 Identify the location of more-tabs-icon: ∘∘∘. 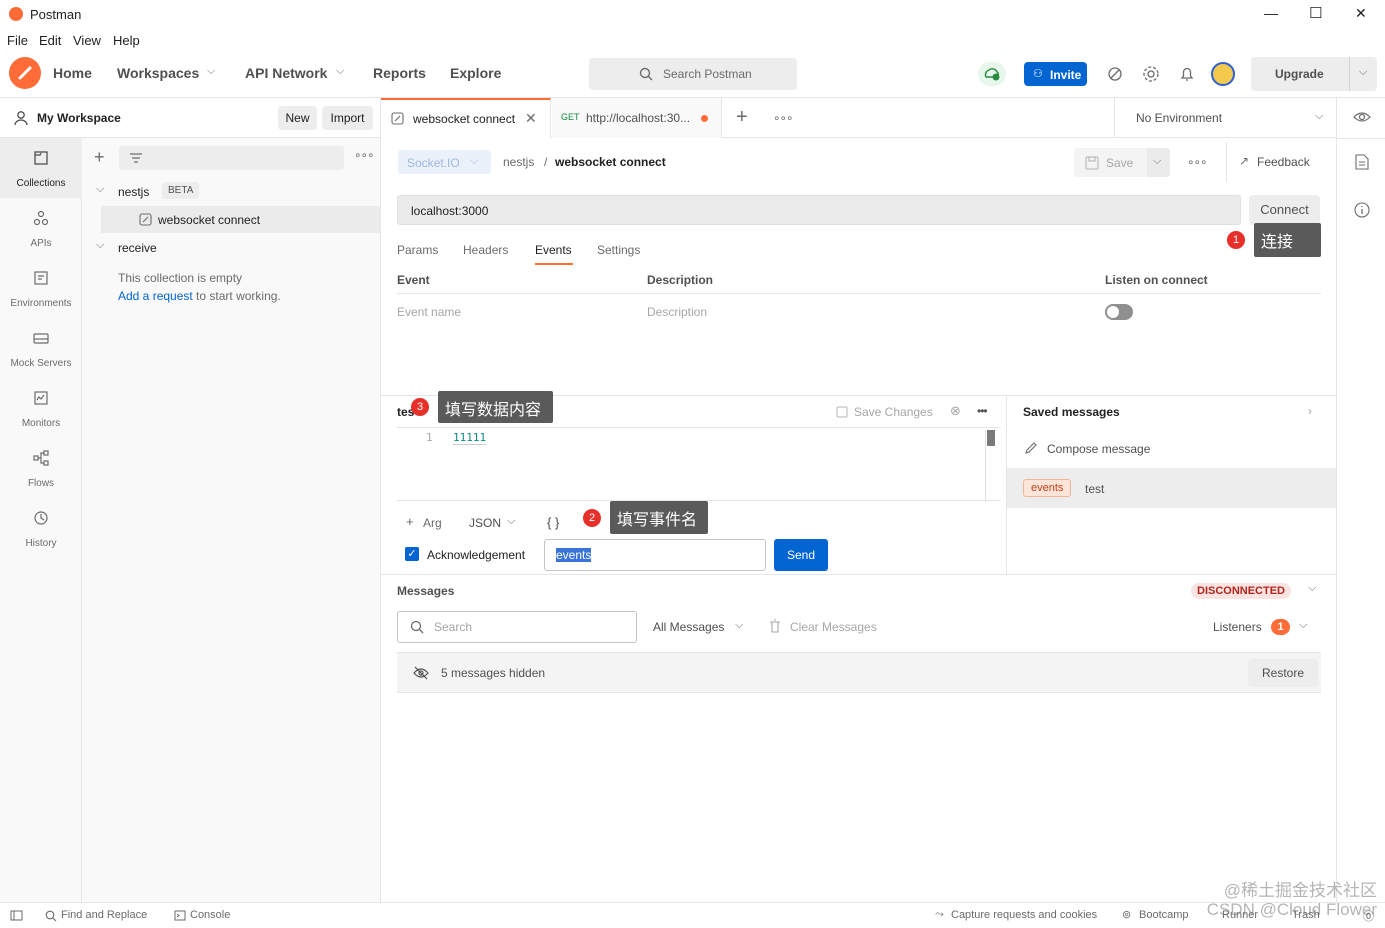
(783, 118).